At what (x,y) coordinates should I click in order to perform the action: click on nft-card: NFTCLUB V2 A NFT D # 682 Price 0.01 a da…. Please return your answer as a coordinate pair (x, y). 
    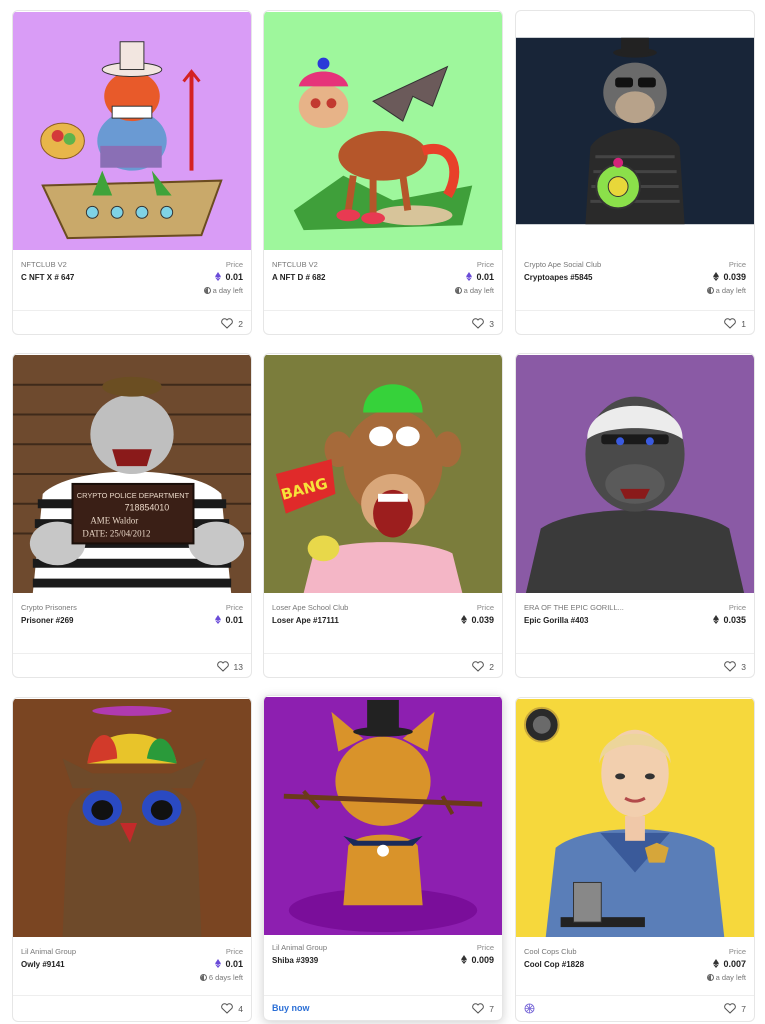
    Looking at the image, I should click on (383, 172).